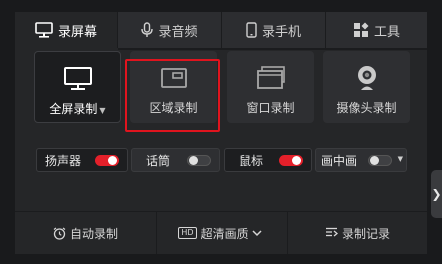  I want to click on tab-record-audio: 录音频, so click(170, 30).